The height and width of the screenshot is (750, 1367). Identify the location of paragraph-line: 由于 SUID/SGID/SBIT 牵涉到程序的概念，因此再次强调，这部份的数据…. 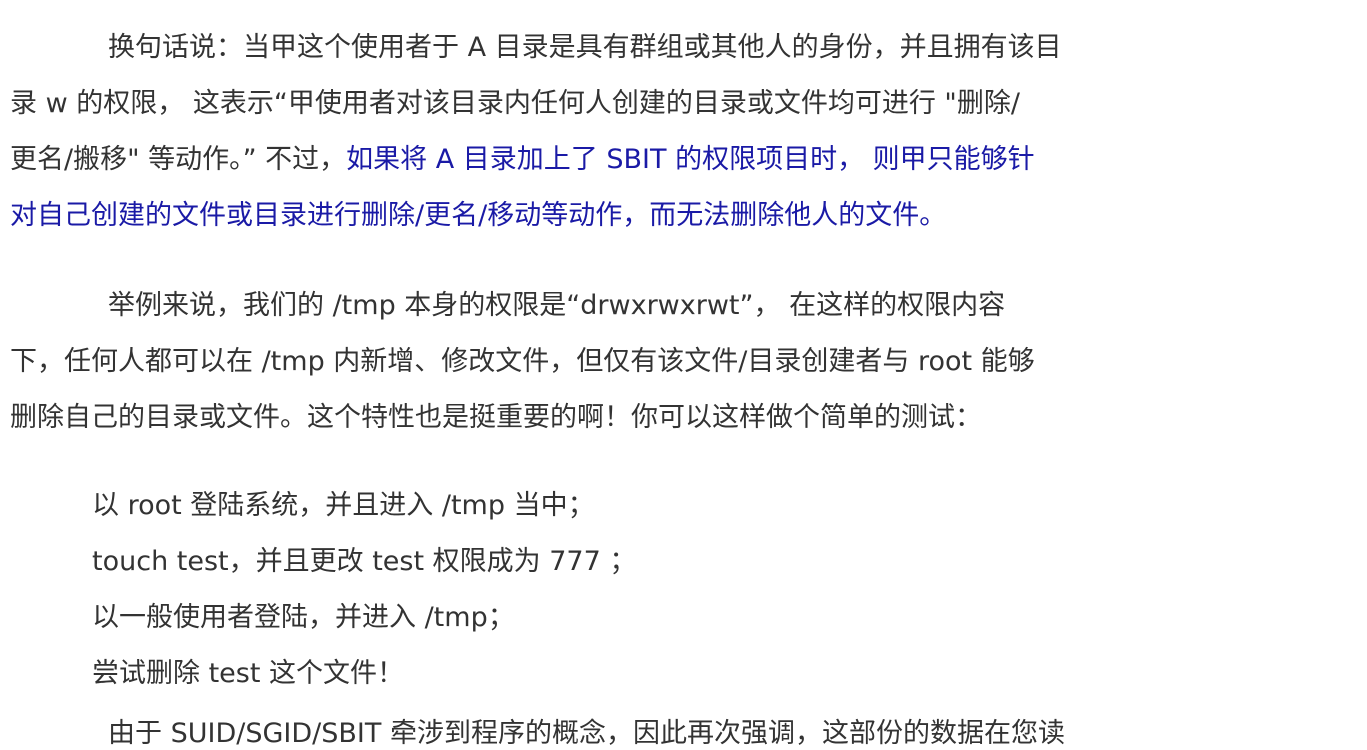
(586, 733).